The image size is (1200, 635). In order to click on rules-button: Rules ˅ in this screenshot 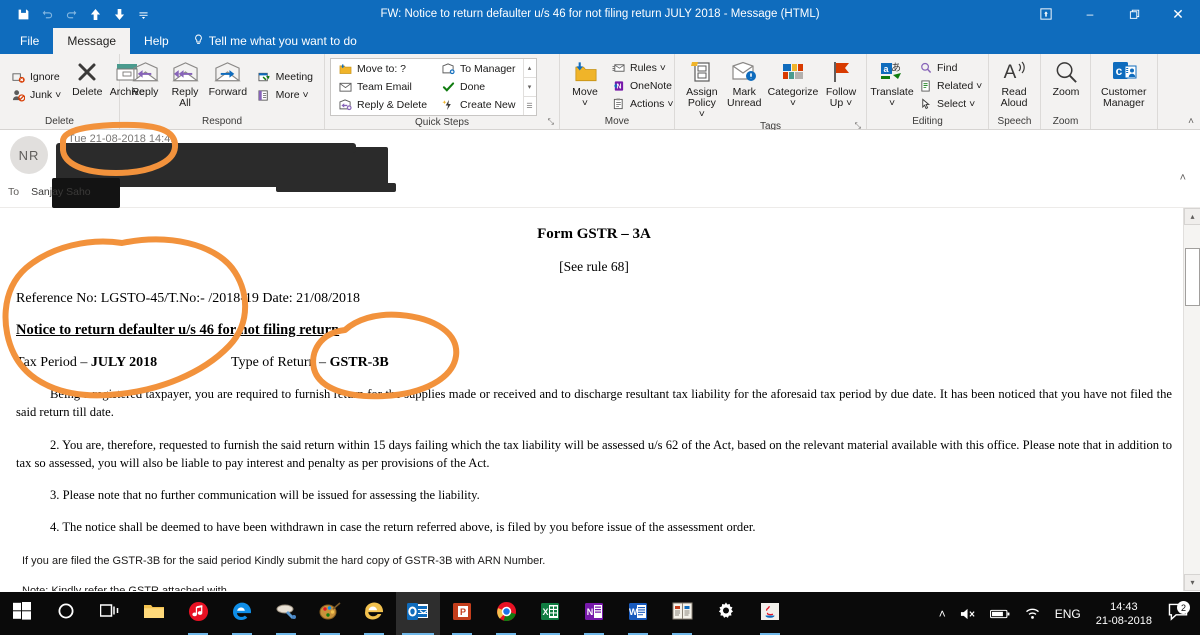, I will do `click(642, 68)`.